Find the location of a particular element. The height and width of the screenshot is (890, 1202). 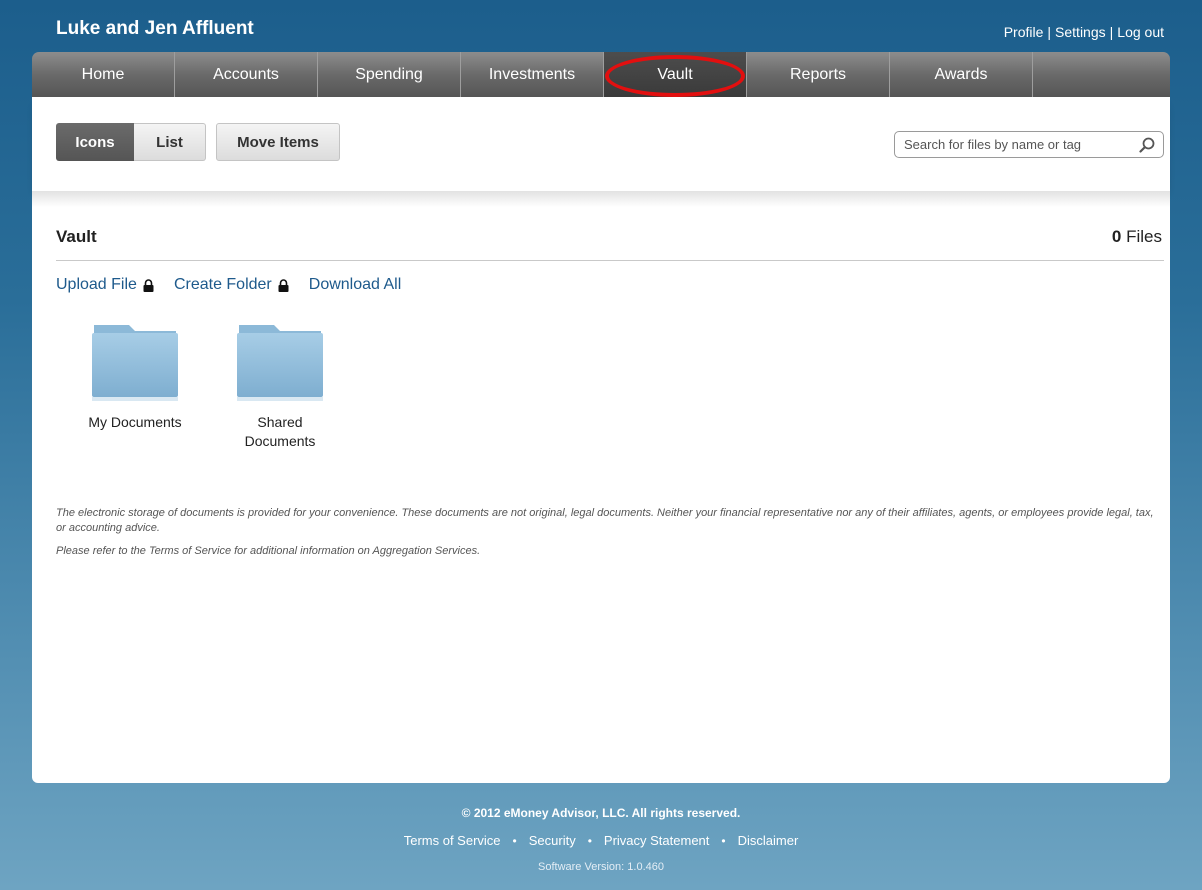

software-version: Software Version: 1.0.460 is located at coordinates (601, 867).